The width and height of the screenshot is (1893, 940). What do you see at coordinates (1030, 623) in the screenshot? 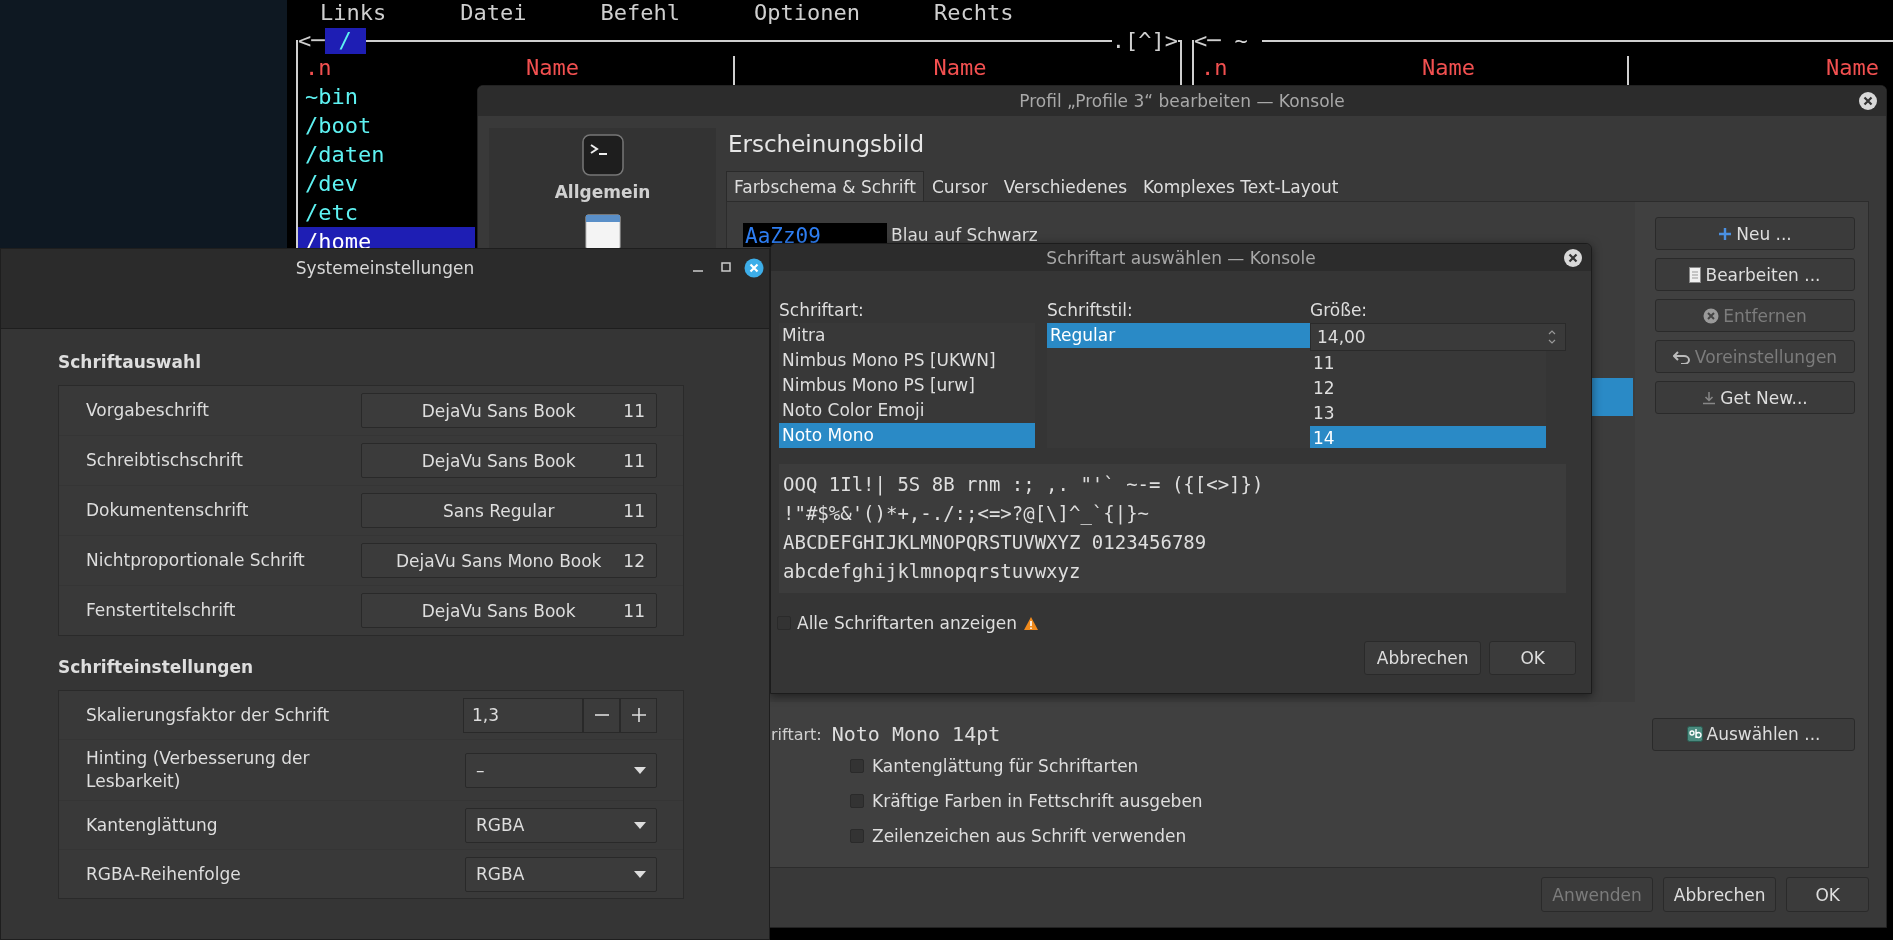
I see `warning-icon` at bounding box center [1030, 623].